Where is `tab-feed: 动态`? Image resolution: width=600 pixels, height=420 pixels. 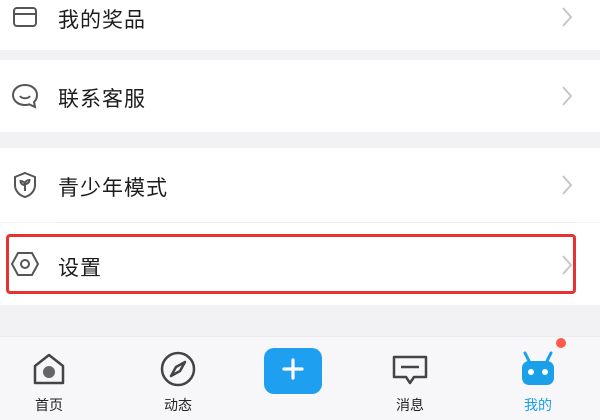 tab-feed: 动态 is located at coordinates (178, 378).